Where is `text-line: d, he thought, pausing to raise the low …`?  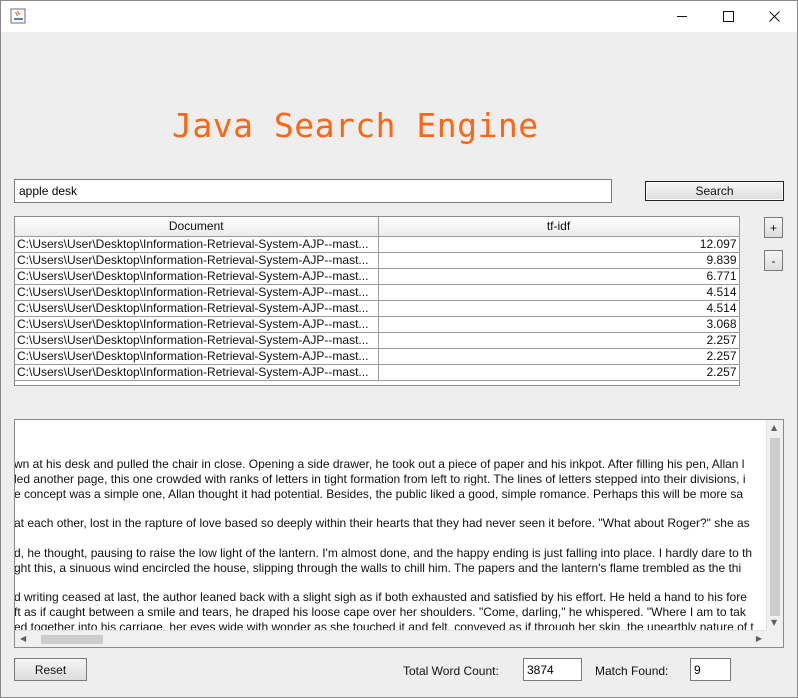
text-line: d, he thought, pausing to raise the low … is located at coordinates (384, 553).